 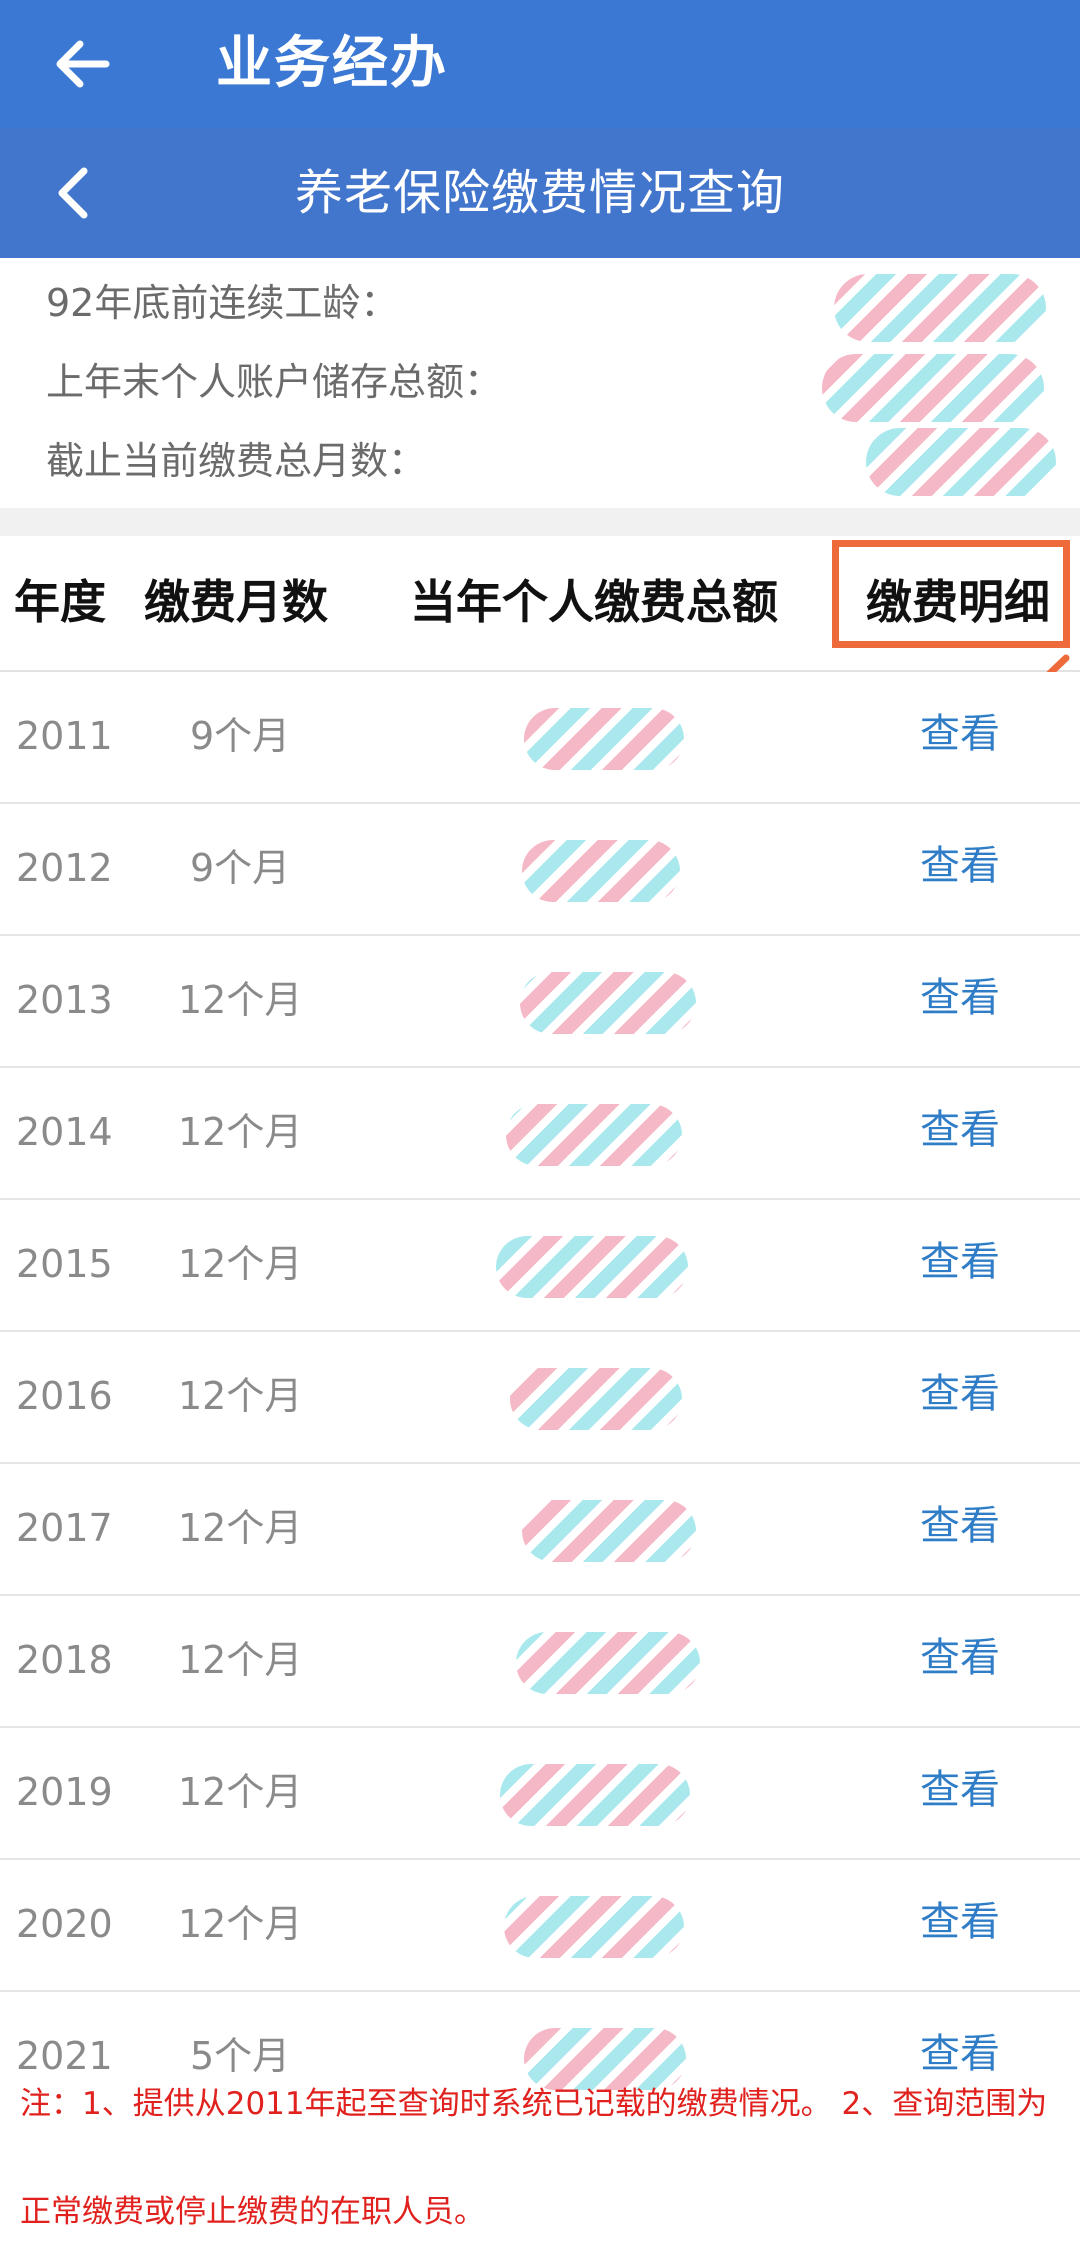 I want to click on table-row: 2018 12个月 查看, so click(x=540, y=1662).